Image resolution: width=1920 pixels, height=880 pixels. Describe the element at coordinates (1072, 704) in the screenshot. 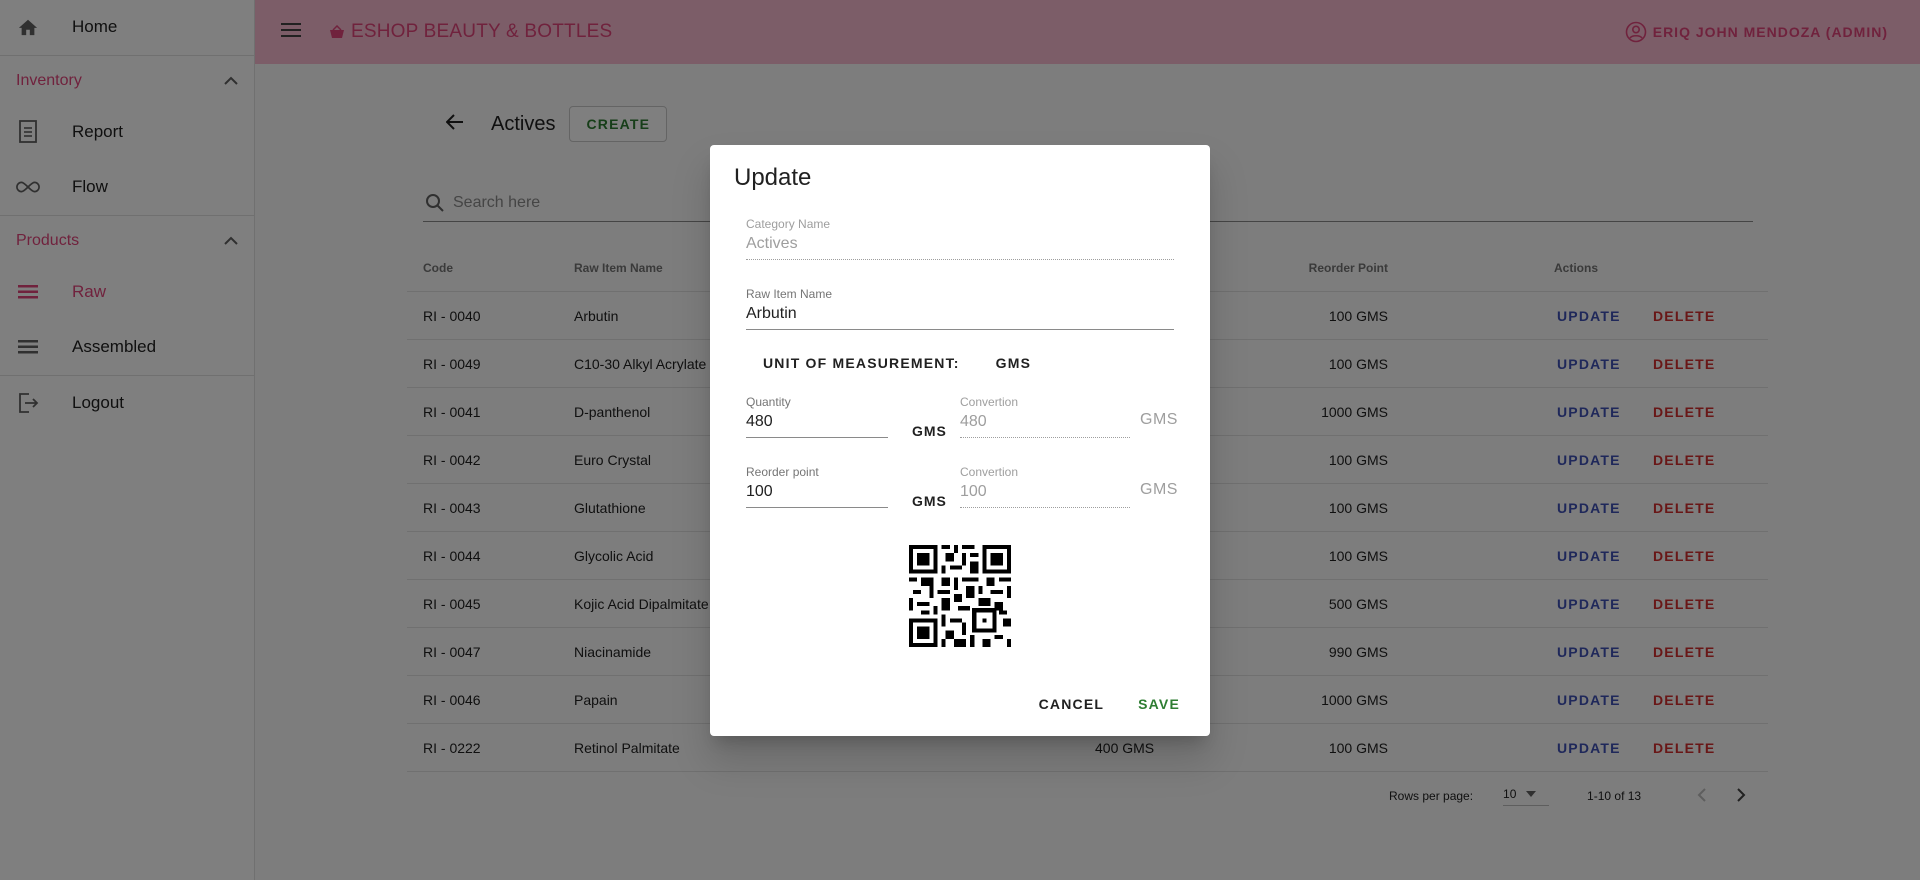

I see `cancel-button: CANCEL` at that location.